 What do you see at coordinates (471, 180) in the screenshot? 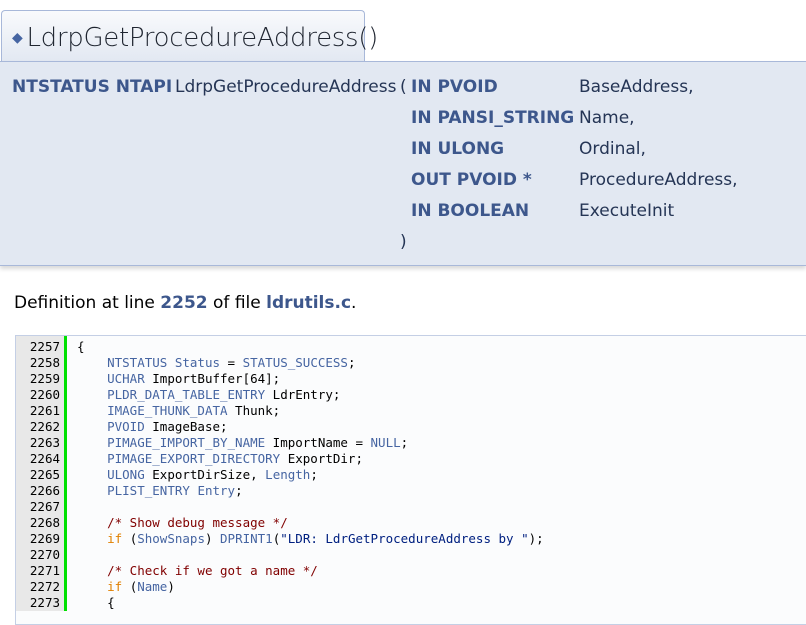
I see `param-type: OUT PVOID *` at bounding box center [471, 180].